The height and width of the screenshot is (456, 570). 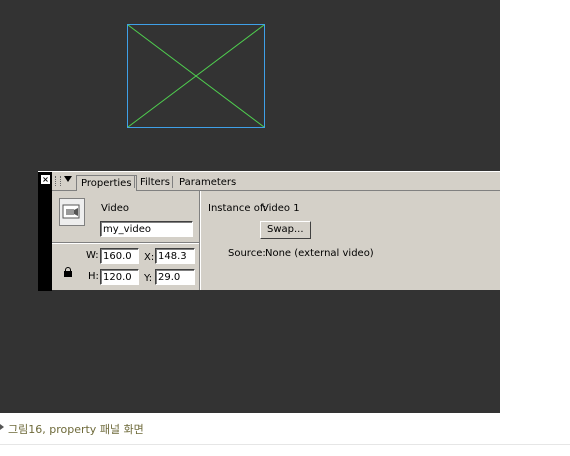 I want to click on bullet-arrow-icon, so click(x=2, y=427).